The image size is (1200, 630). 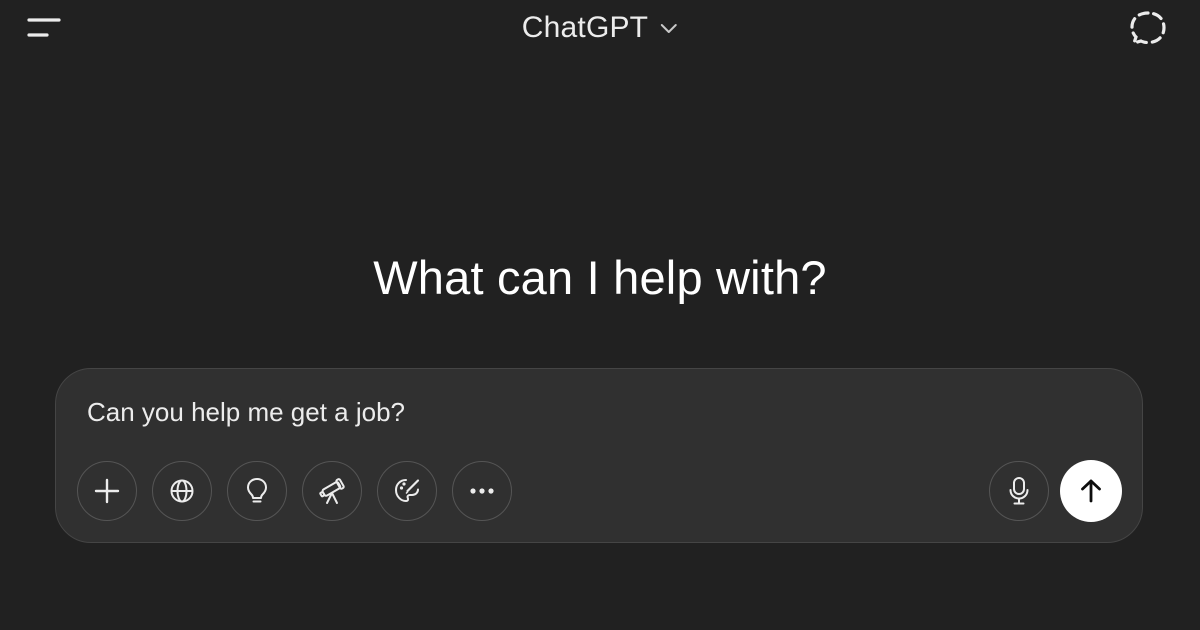 I want to click on top-bar: ChatGPT, so click(x=600, y=29).